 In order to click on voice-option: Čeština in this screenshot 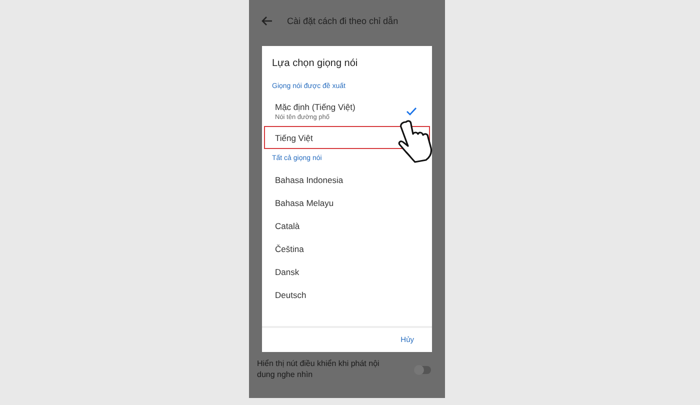, I will do `click(347, 248)`.